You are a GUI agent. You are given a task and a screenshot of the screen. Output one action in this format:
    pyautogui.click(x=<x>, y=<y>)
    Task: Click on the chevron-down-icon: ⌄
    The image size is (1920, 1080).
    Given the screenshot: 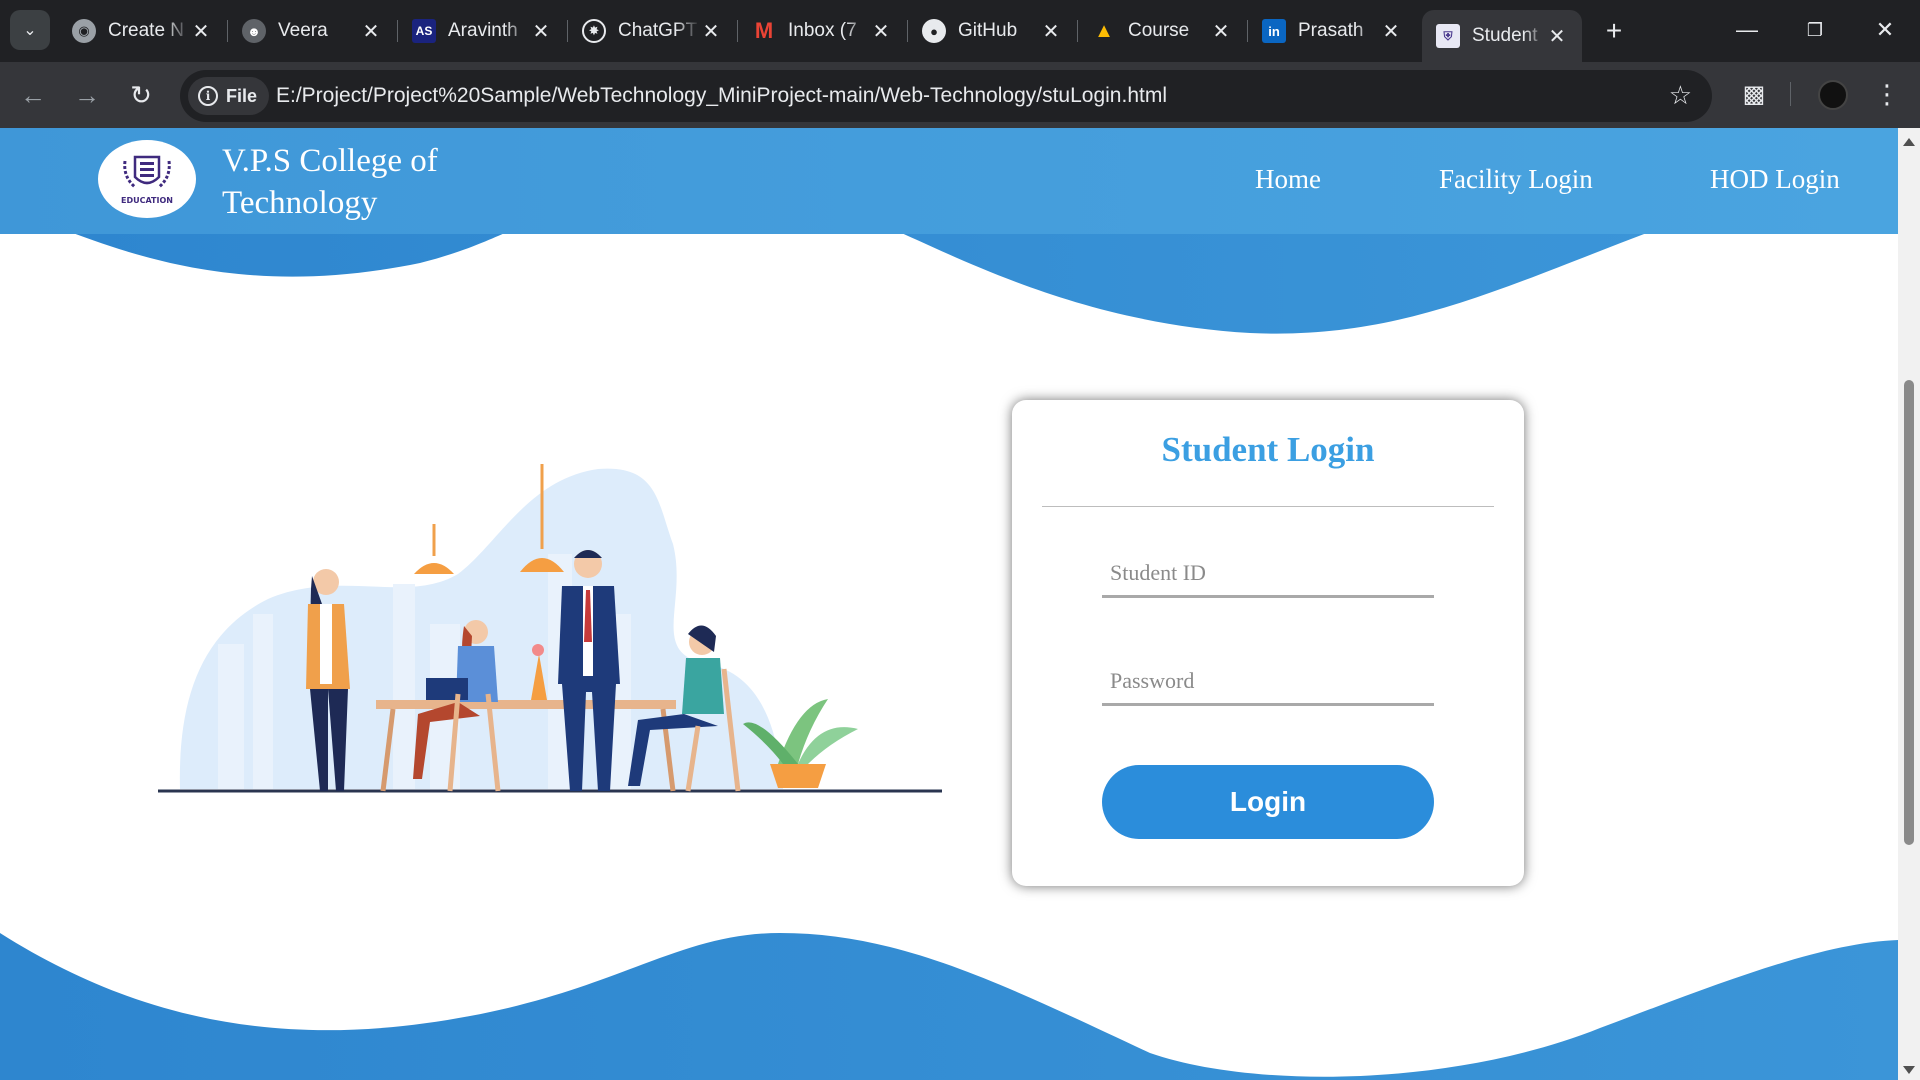 What is the action you would take?
    pyautogui.click(x=30, y=30)
    